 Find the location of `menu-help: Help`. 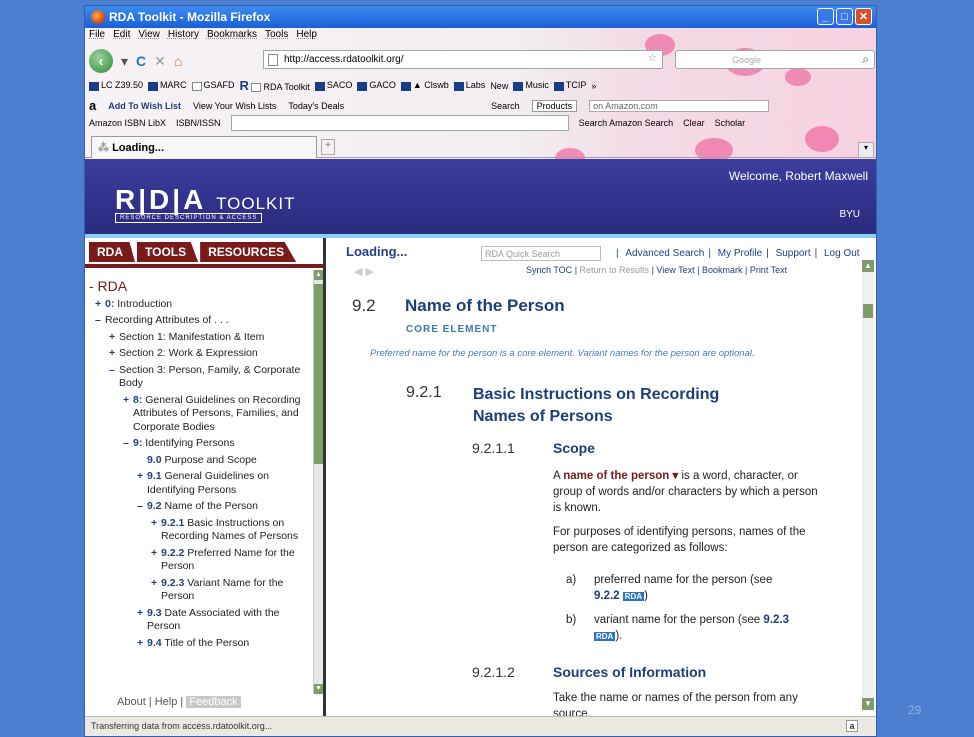

menu-help: Help is located at coordinates (306, 34).